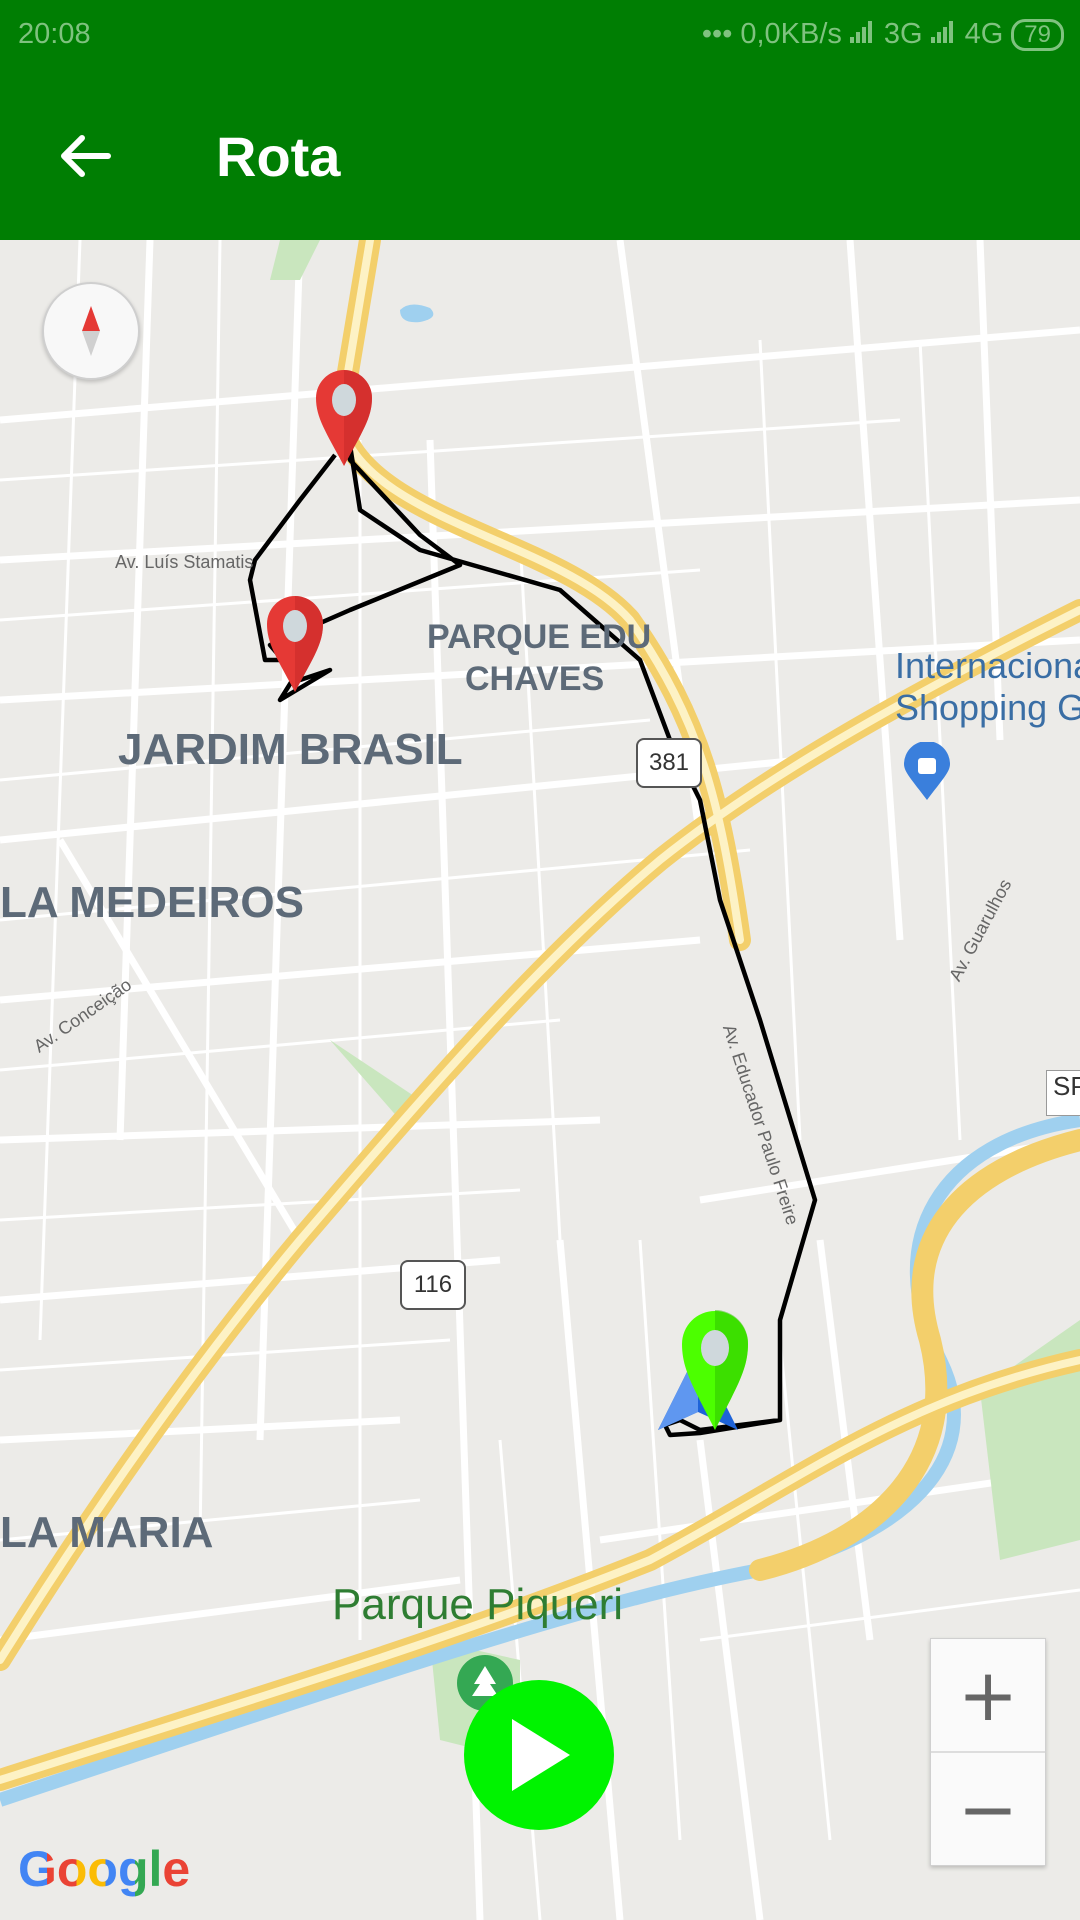 Image resolution: width=1080 pixels, height=1920 pixels. Describe the element at coordinates (433, 1285) in the screenshot. I see `highway-shield-116: 116` at that location.